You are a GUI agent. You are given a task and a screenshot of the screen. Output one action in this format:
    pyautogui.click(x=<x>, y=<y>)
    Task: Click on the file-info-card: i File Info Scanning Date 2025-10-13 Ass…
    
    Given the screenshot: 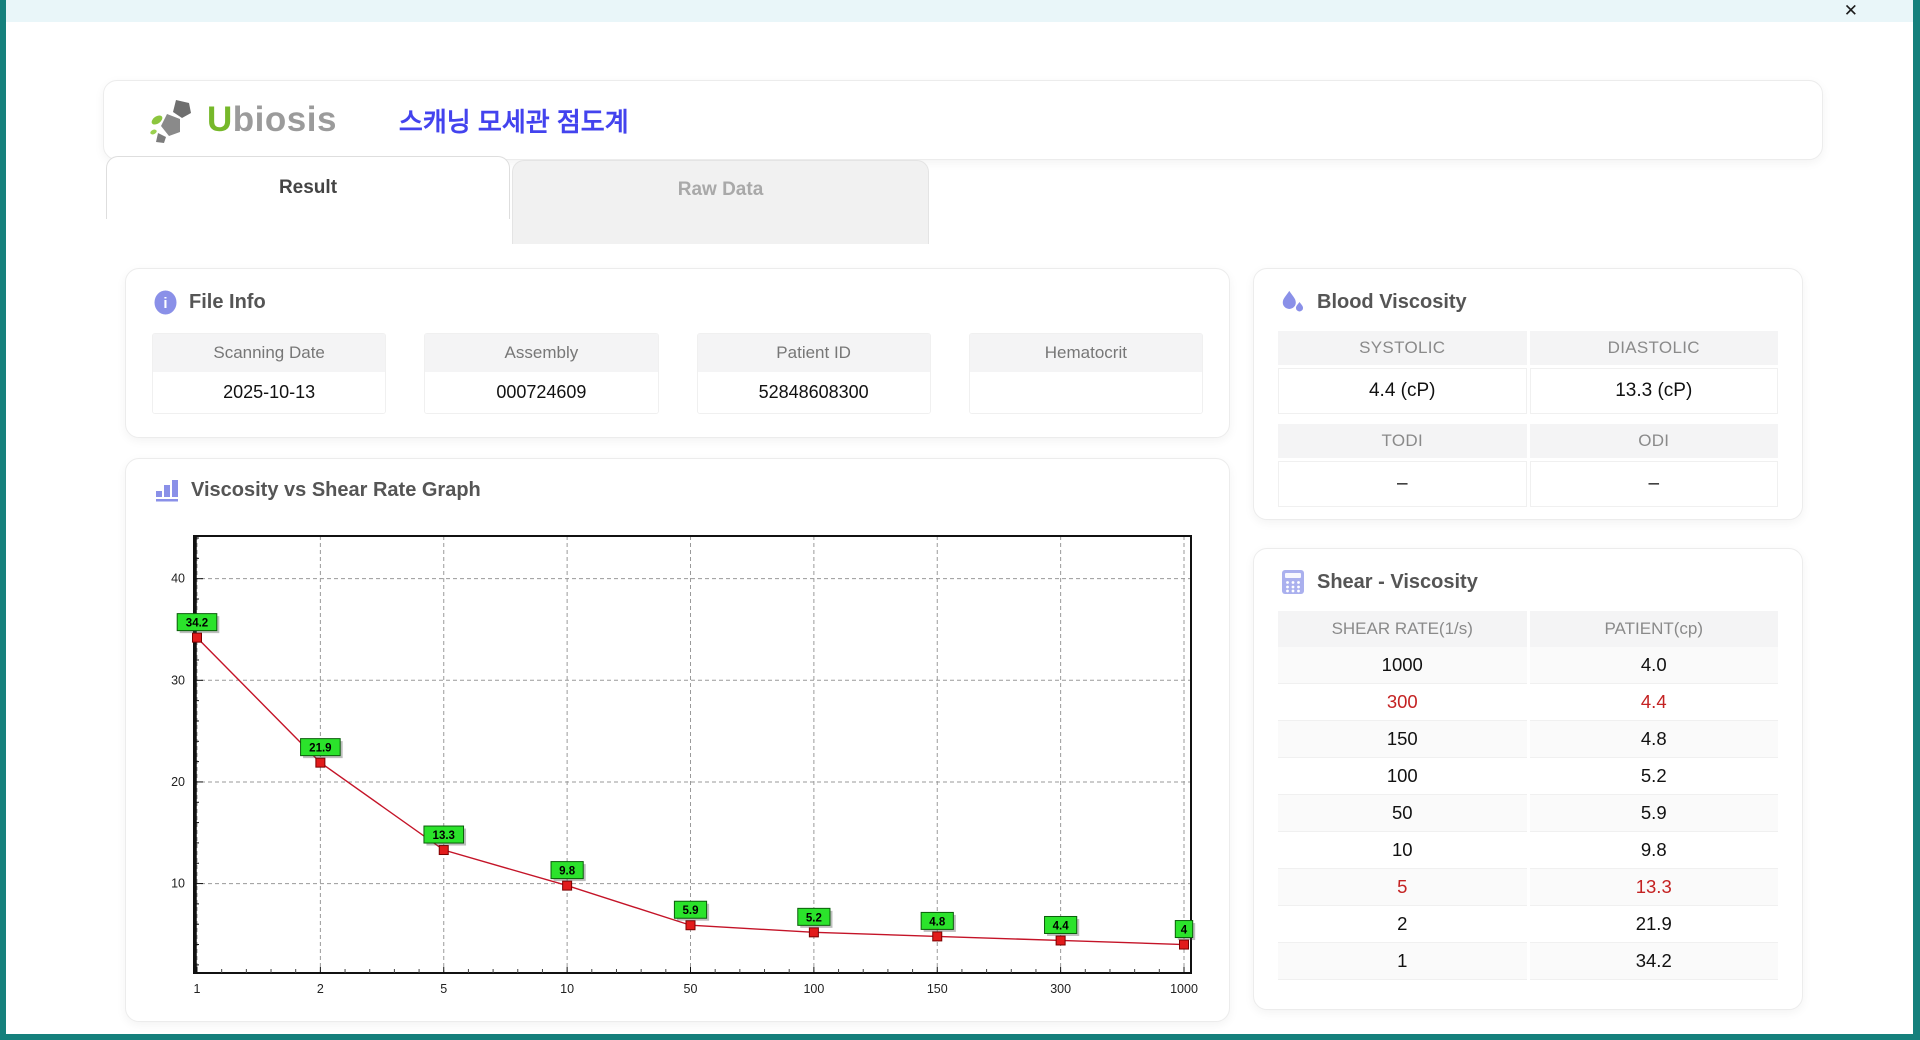 What is the action you would take?
    pyautogui.click(x=677, y=353)
    